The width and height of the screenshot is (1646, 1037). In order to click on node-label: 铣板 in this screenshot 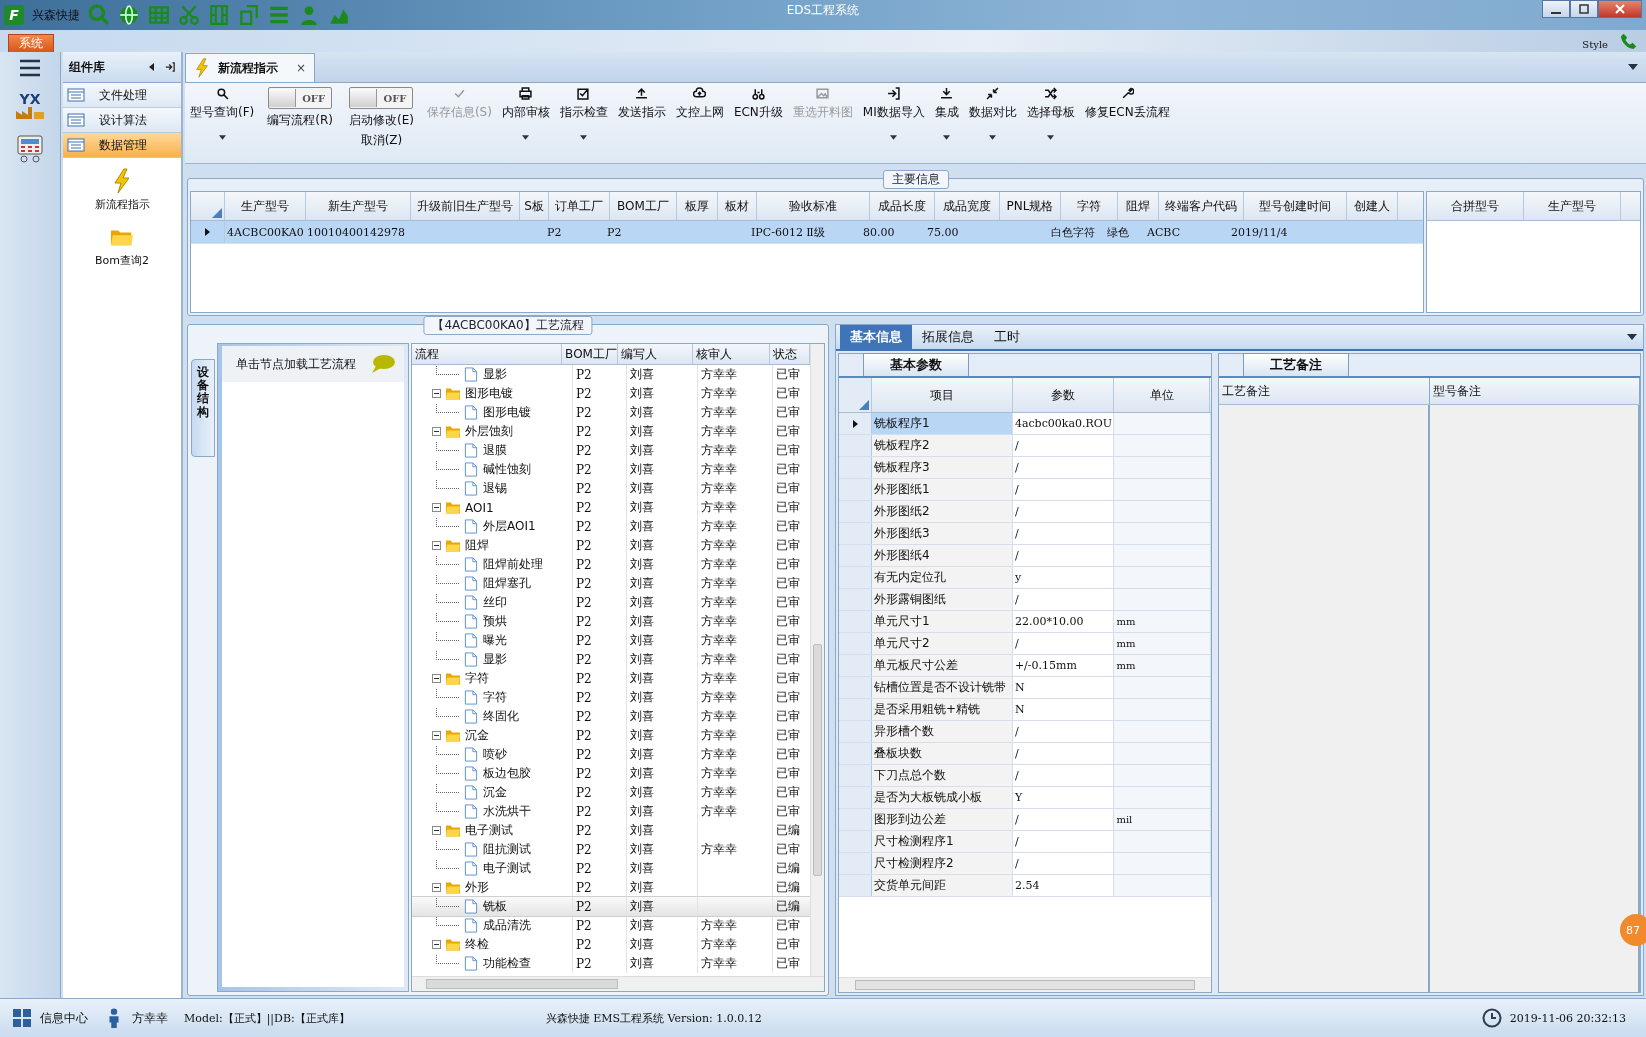, I will do `click(495, 906)`.